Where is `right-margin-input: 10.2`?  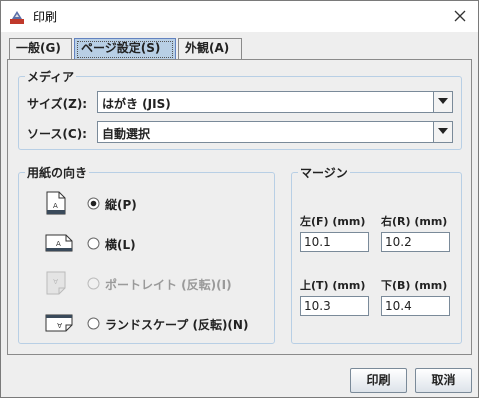
right-margin-input: 10.2 is located at coordinates (415, 242).